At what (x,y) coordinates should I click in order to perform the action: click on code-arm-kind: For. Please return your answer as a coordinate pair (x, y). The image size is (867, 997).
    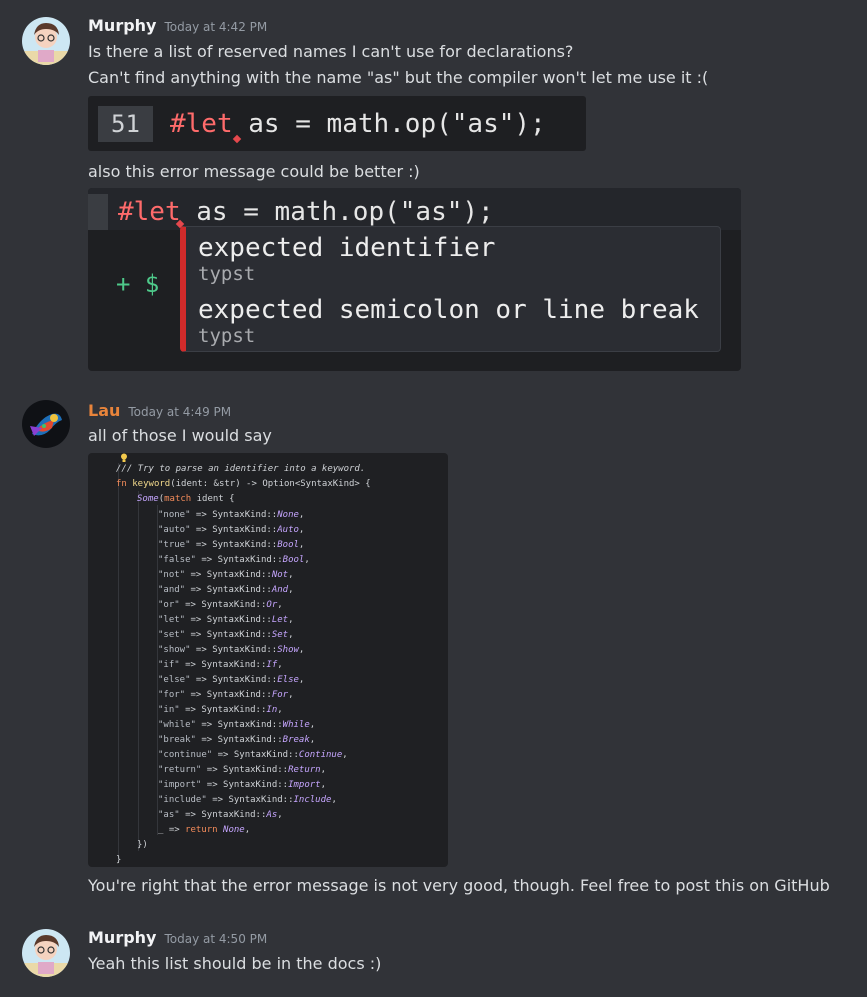
    Looking at the image, I should click on (280, 695).